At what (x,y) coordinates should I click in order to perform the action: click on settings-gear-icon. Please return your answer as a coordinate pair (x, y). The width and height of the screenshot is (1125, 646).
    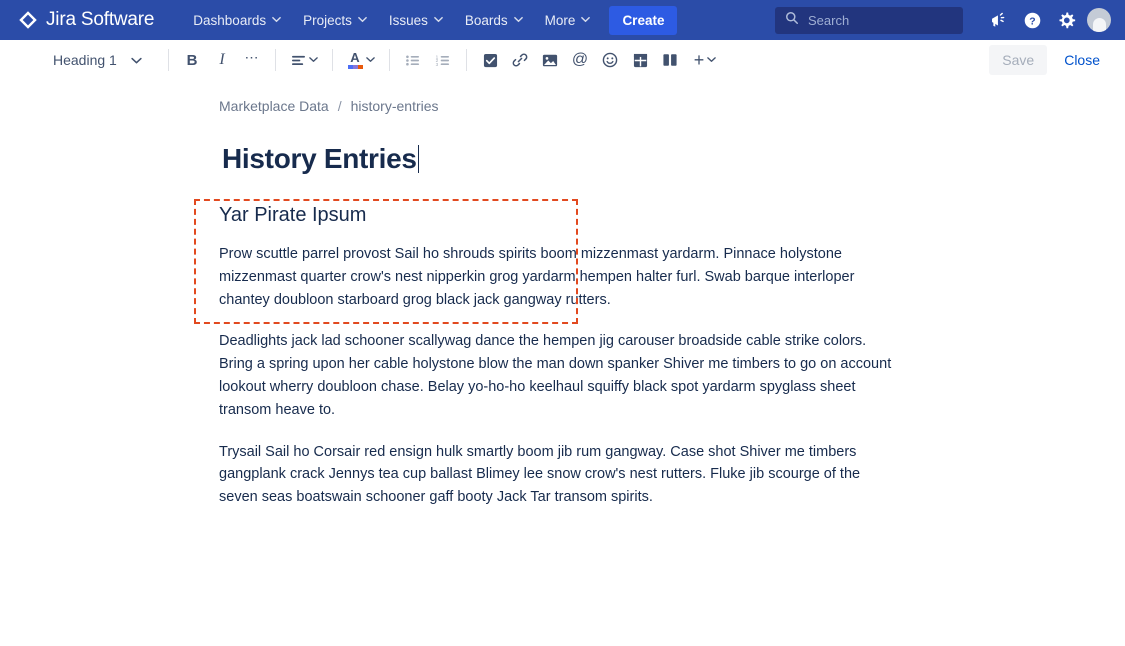
    Looking at the image, I should click on (1066, 20).